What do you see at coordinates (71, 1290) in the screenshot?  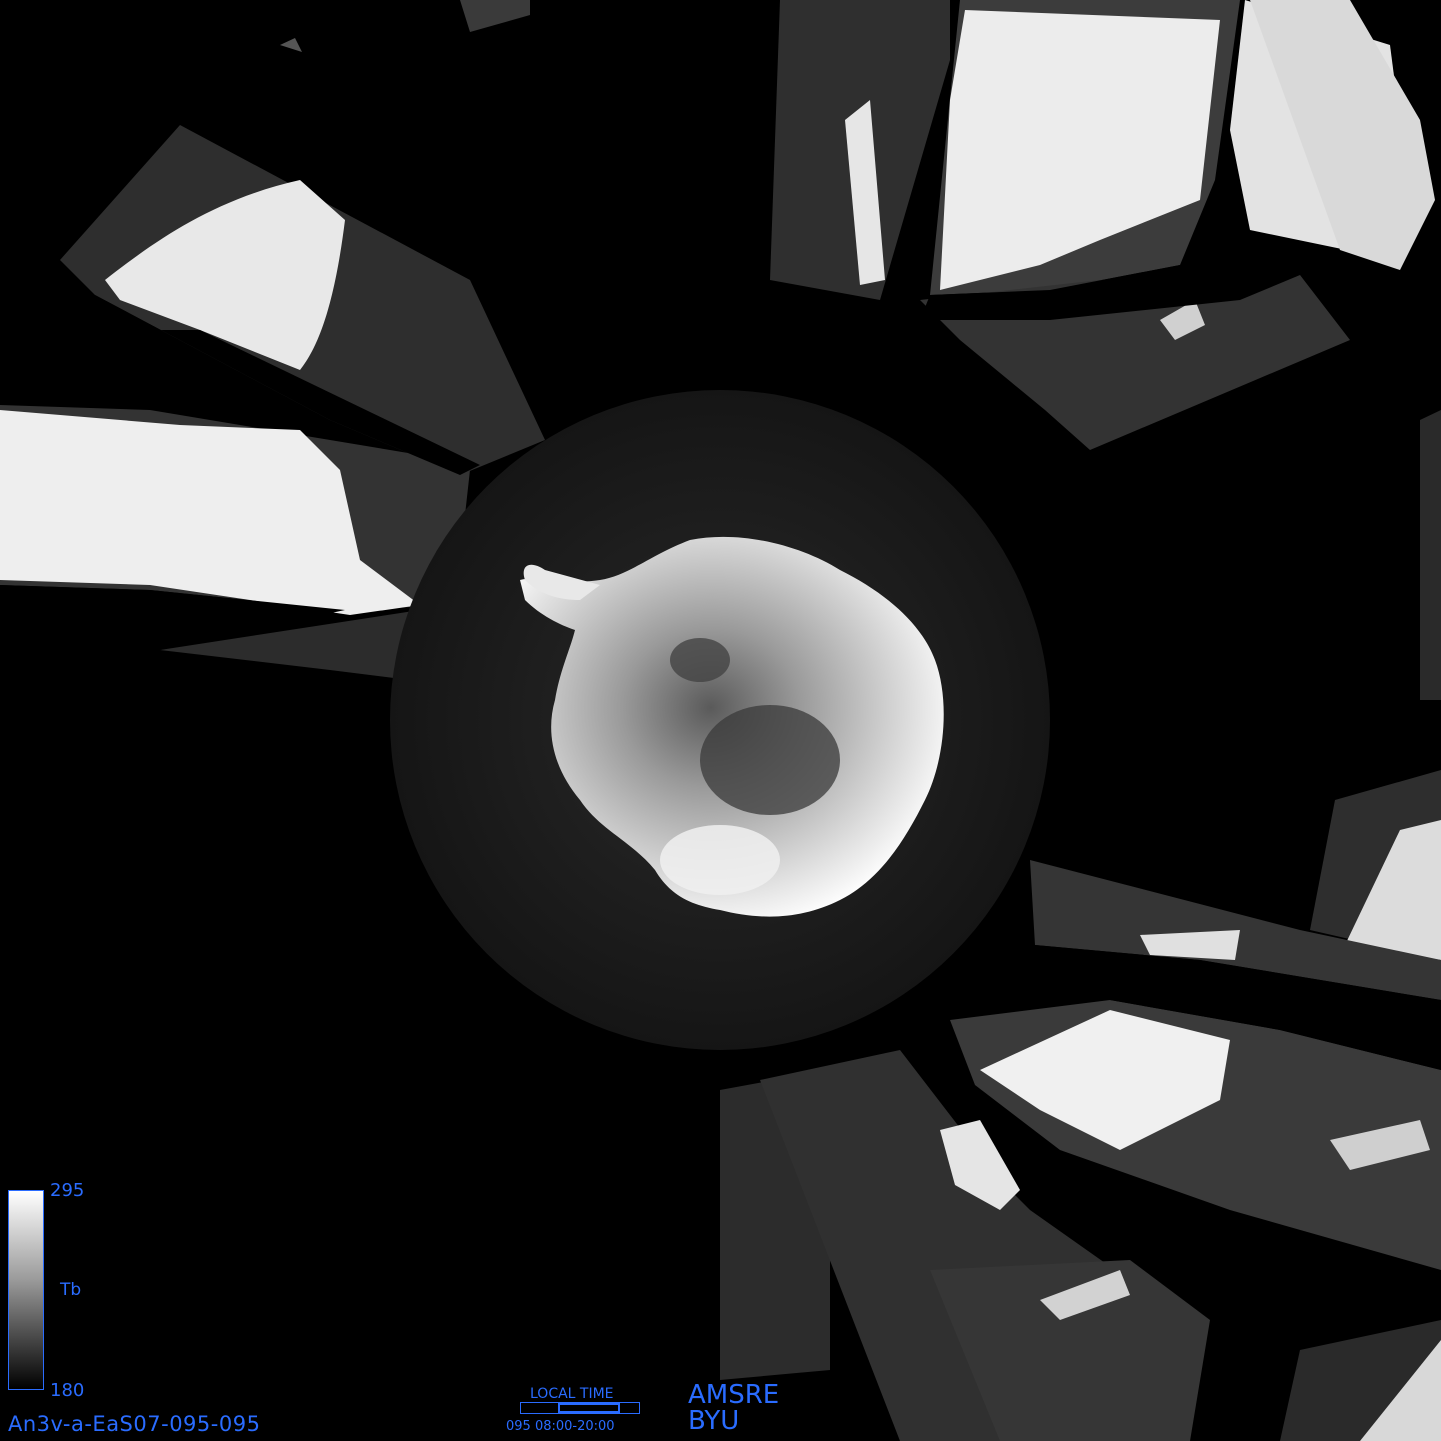 I see `colorbar-variable-label: Tb` at bounding box center [71, 1290].